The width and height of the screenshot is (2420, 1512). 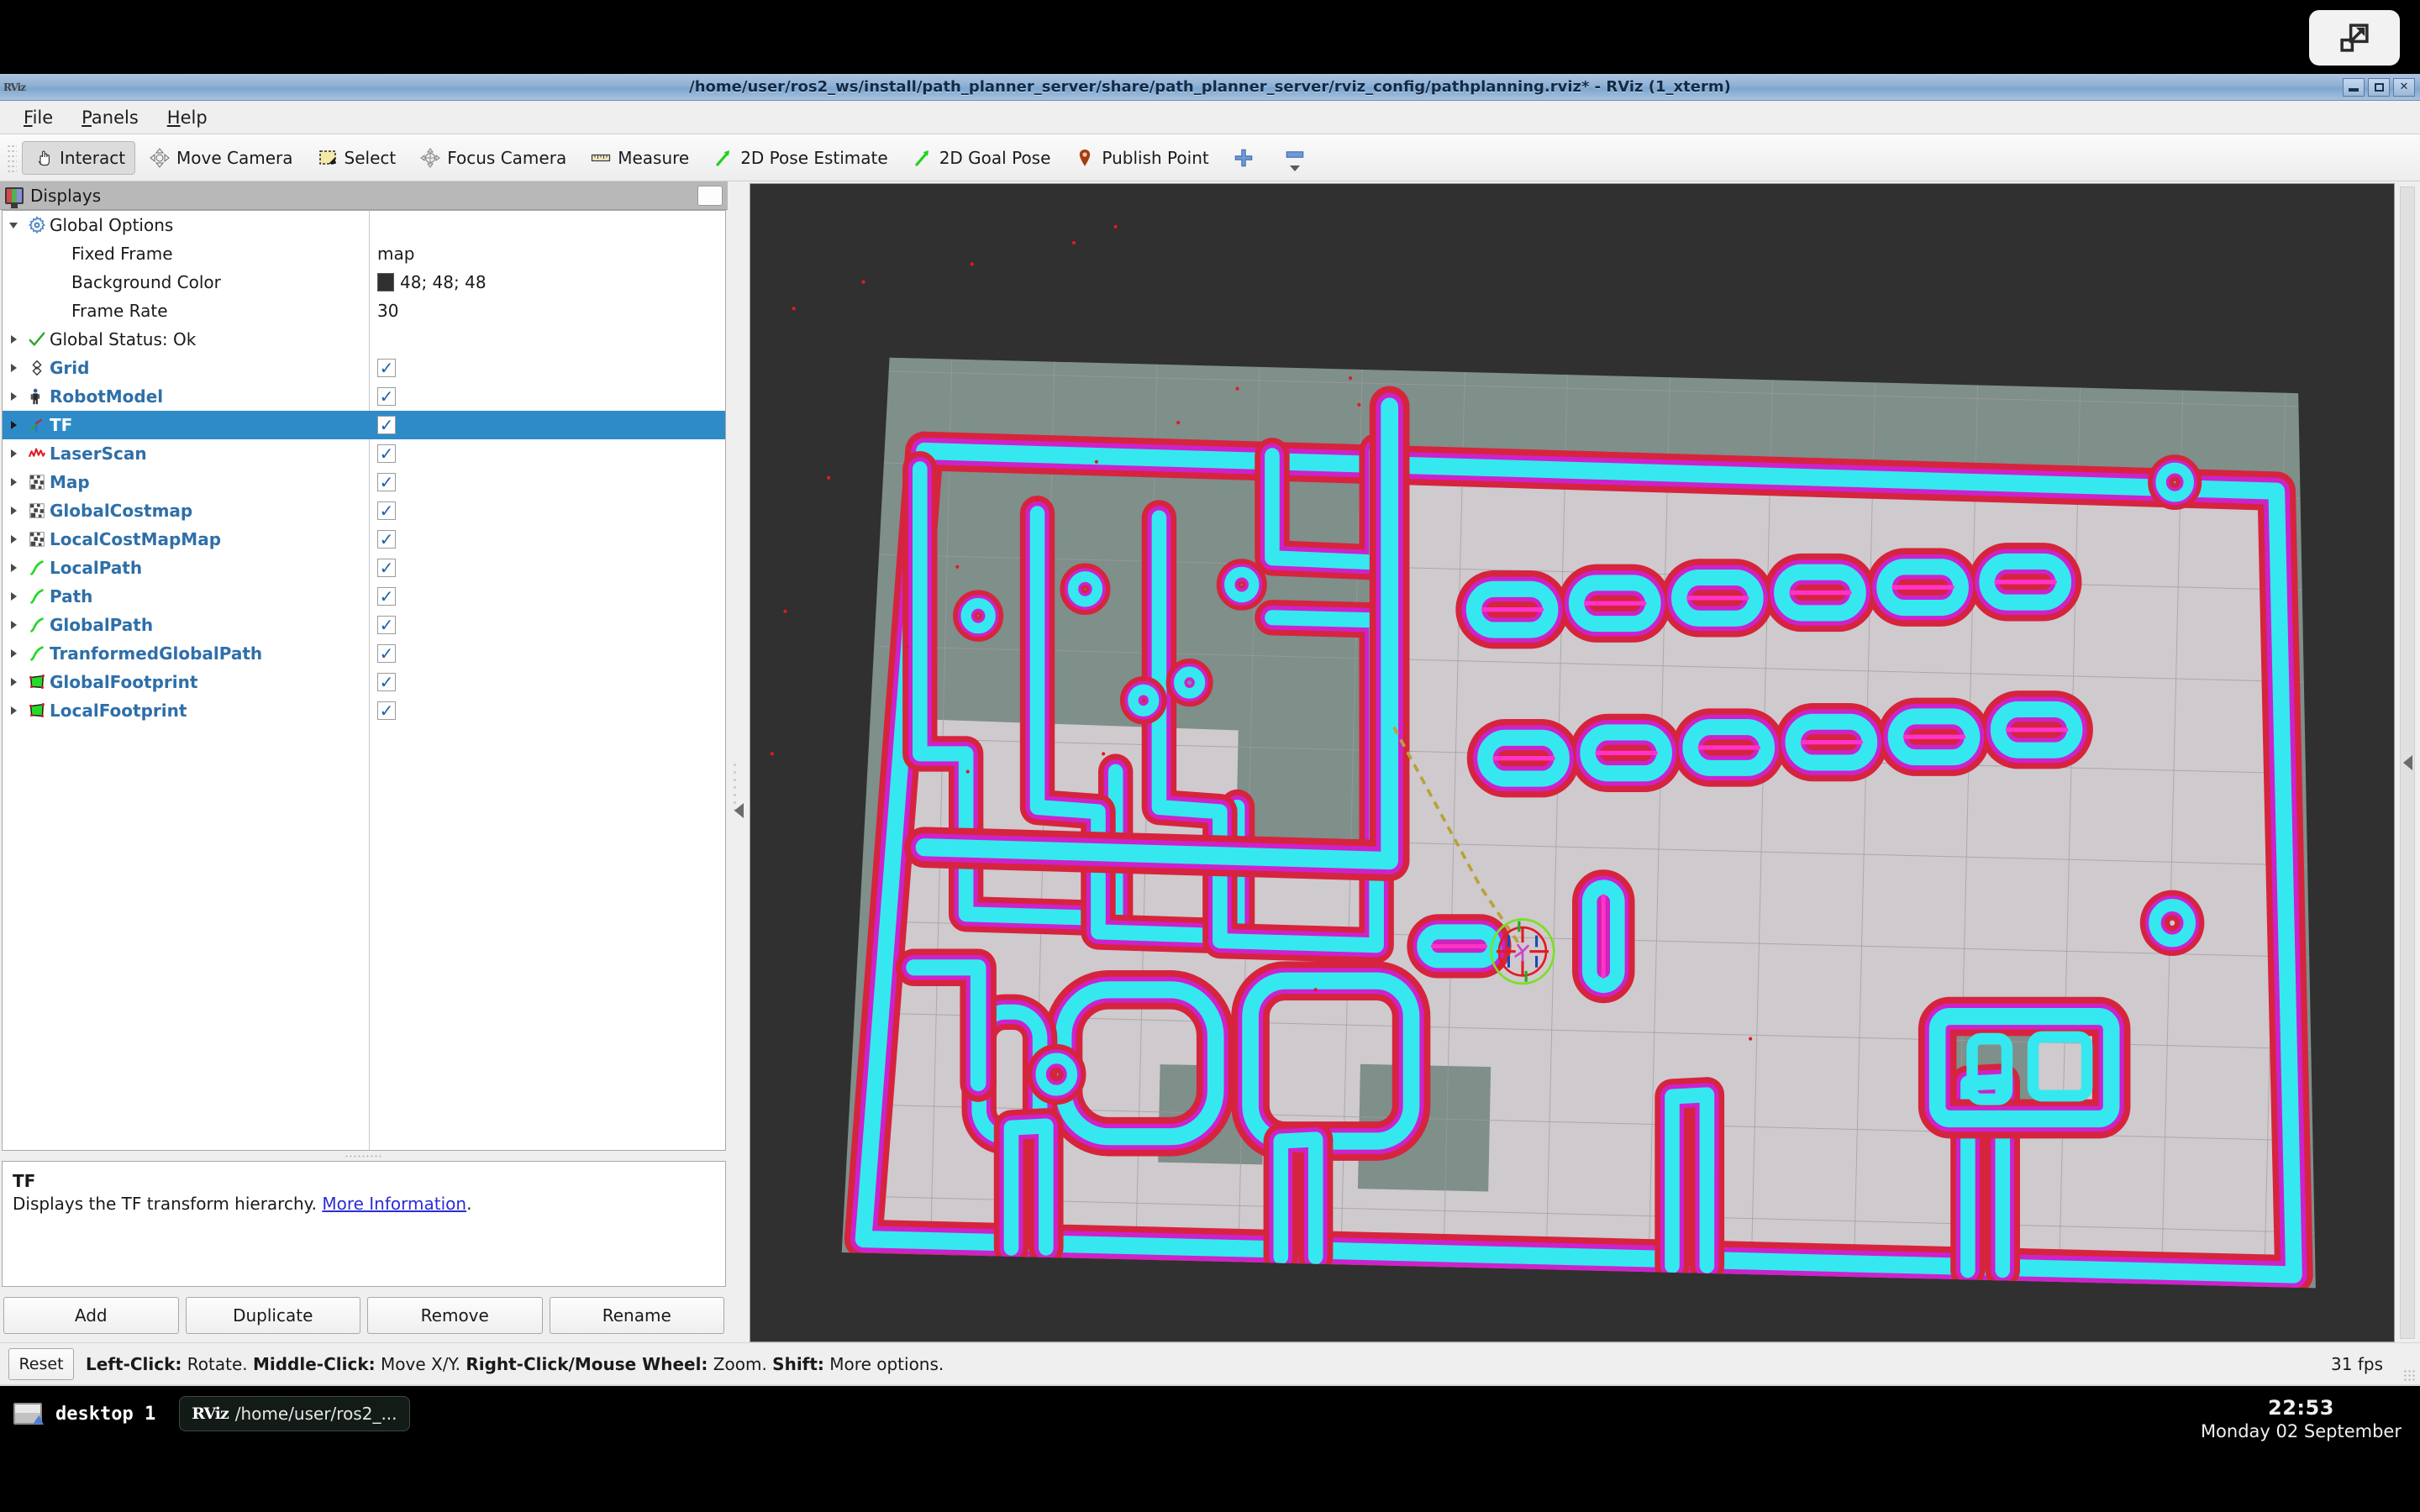 What do you see at coordinates (15, 195) in the screenshot?
I see `displays-panel-icon` at bounding box center [15, 195].